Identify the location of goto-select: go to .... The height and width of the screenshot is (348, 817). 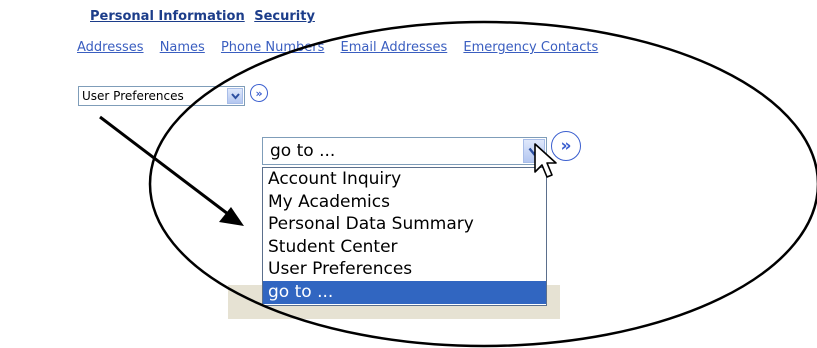
(404, 151).